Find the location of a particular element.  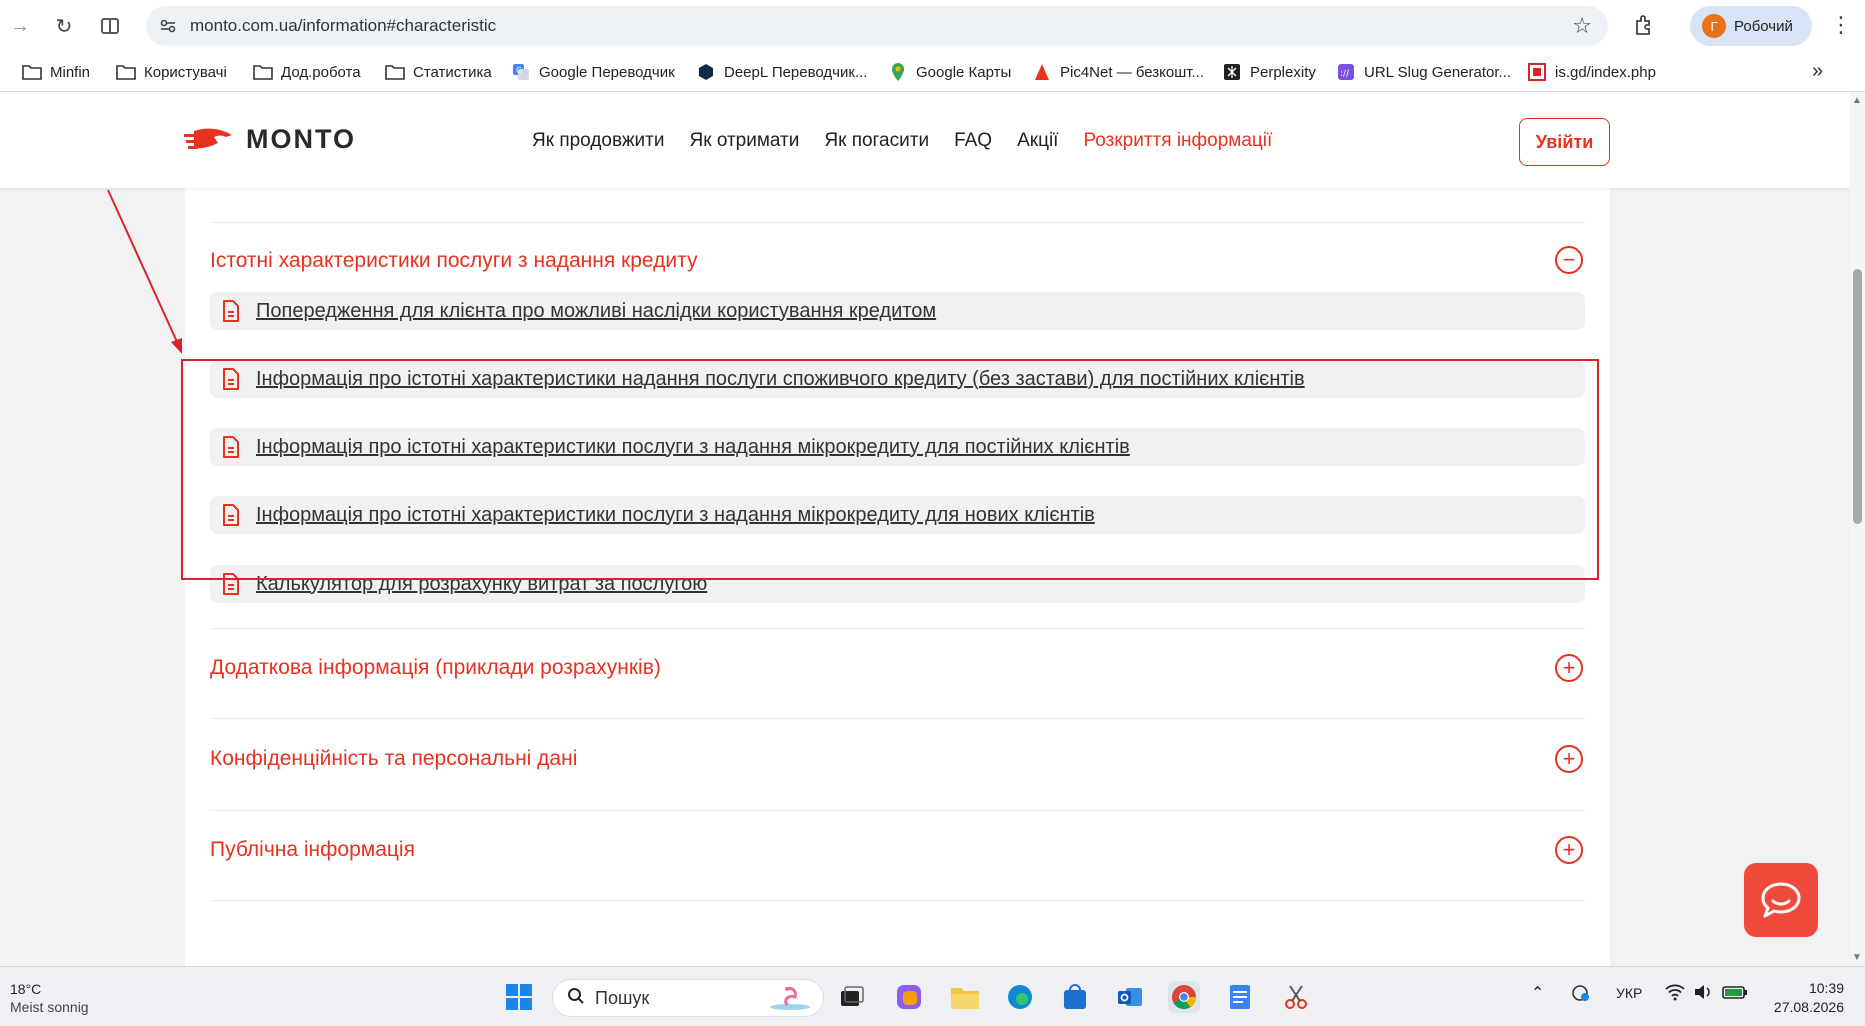

nav-information-disclosure: Розкриття інформації is located at coordinates (1177, 141).